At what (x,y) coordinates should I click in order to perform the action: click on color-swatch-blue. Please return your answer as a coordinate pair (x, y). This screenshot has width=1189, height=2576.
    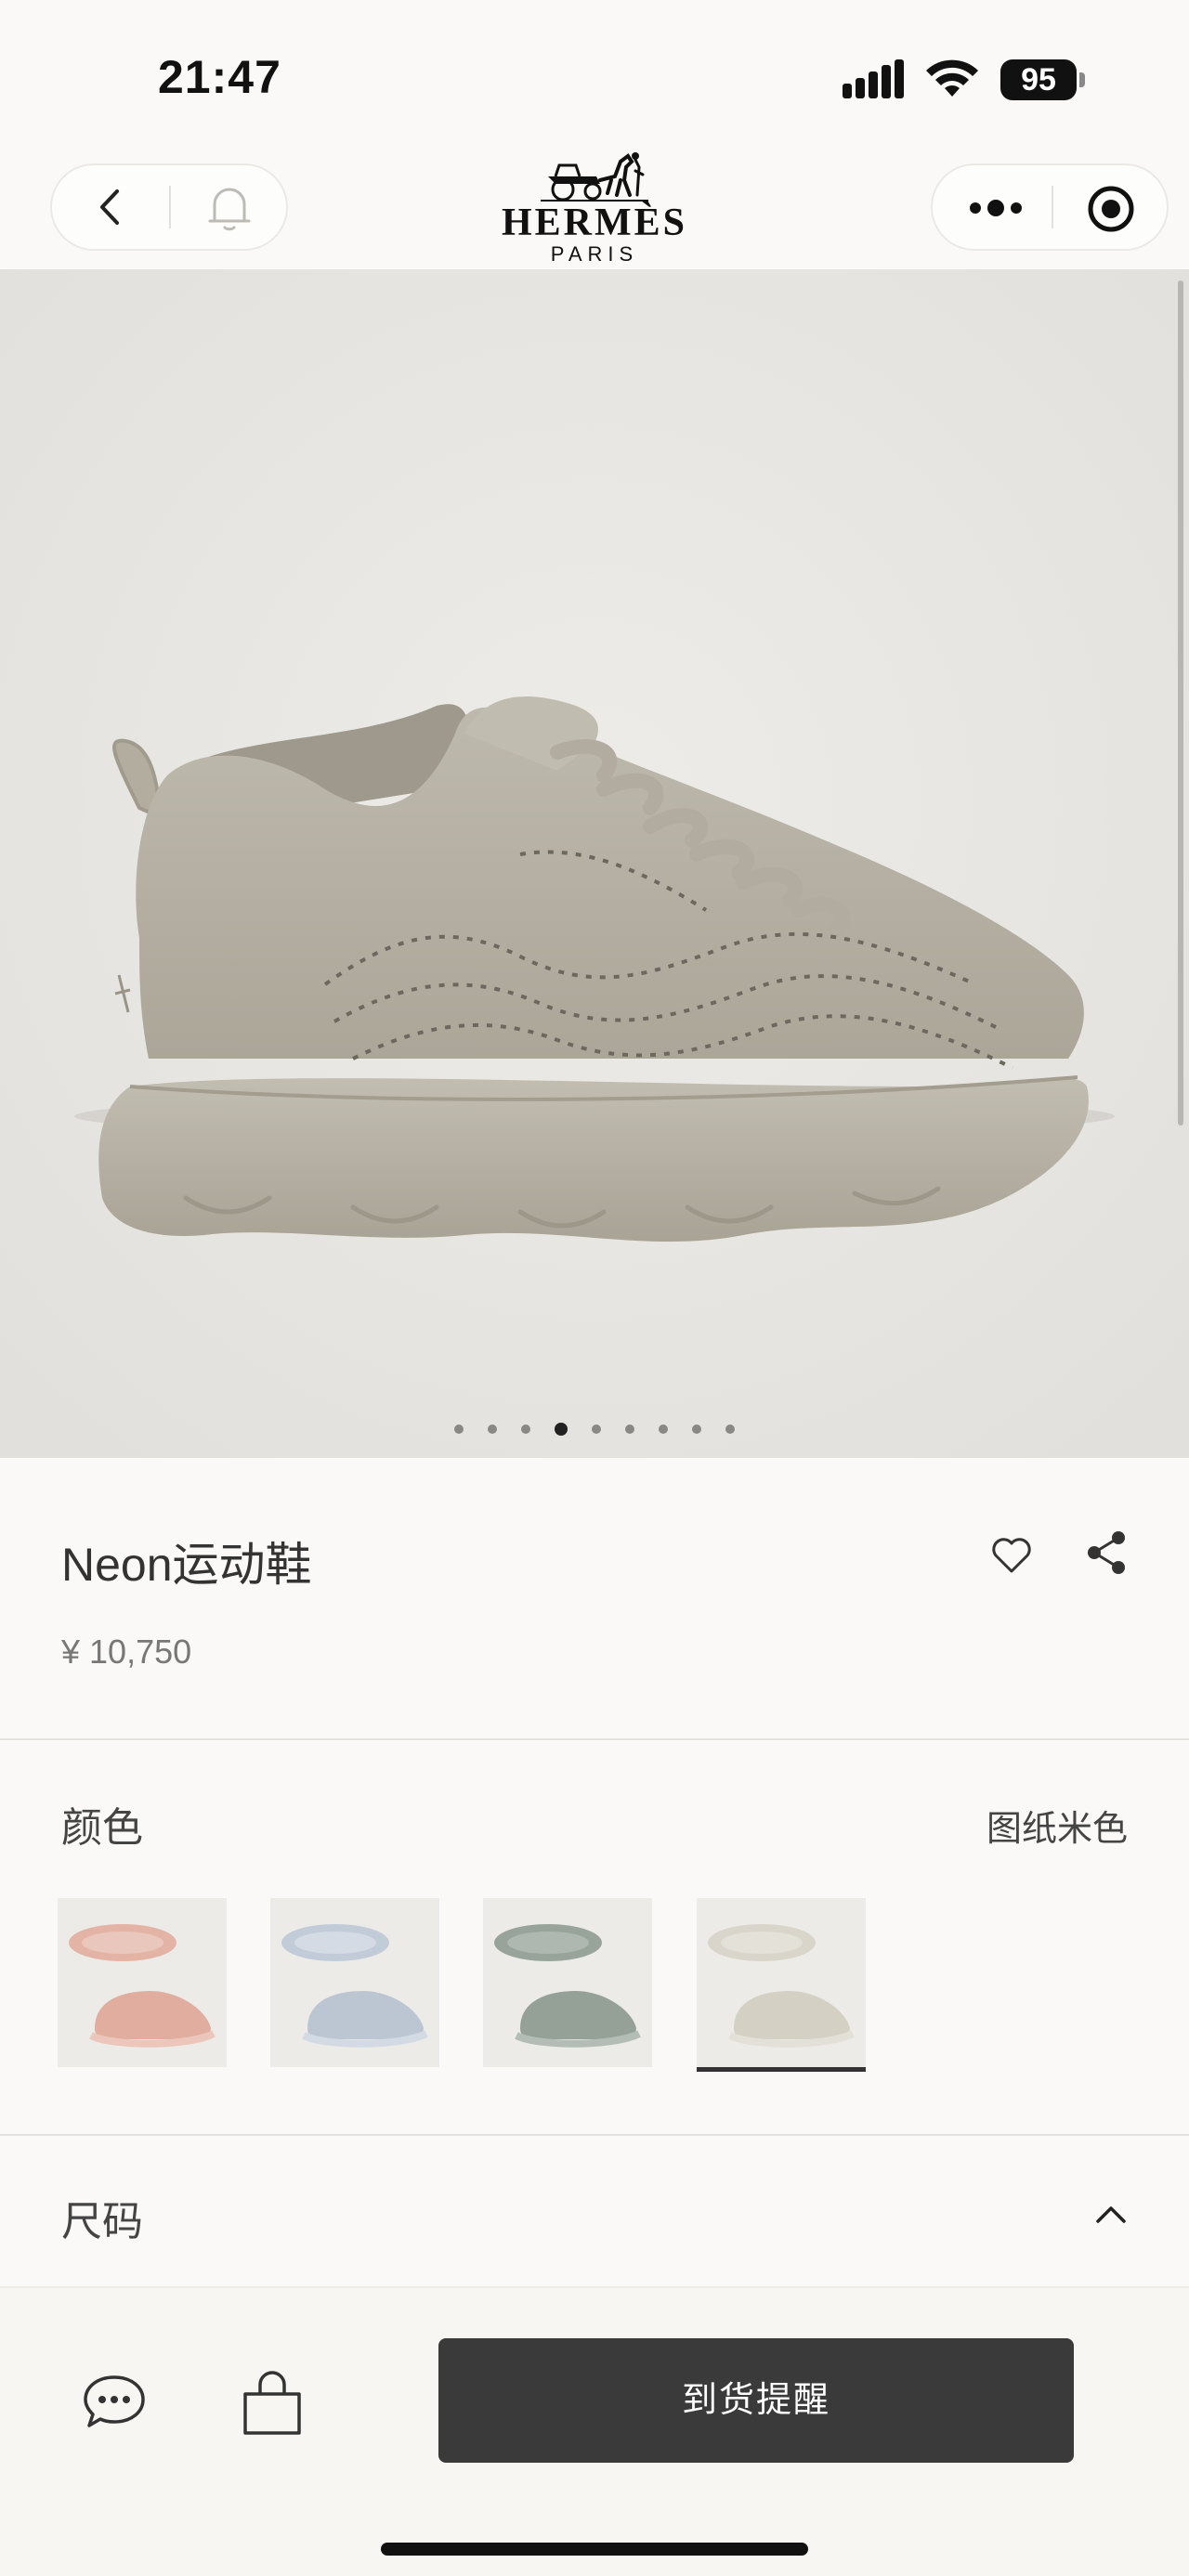
    Looking at the image, I should click on (354, 1982).